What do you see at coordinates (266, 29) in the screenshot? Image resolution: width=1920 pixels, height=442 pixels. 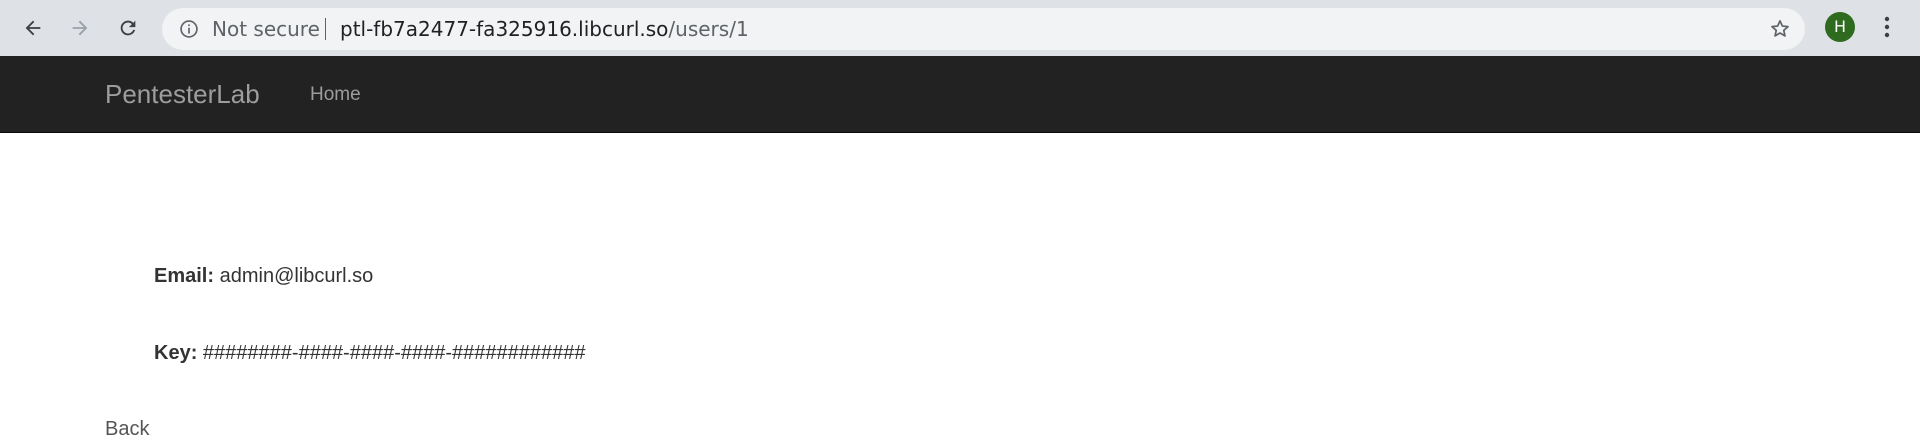 I see `security-label: Not secure` at bounding box center [266, 29].